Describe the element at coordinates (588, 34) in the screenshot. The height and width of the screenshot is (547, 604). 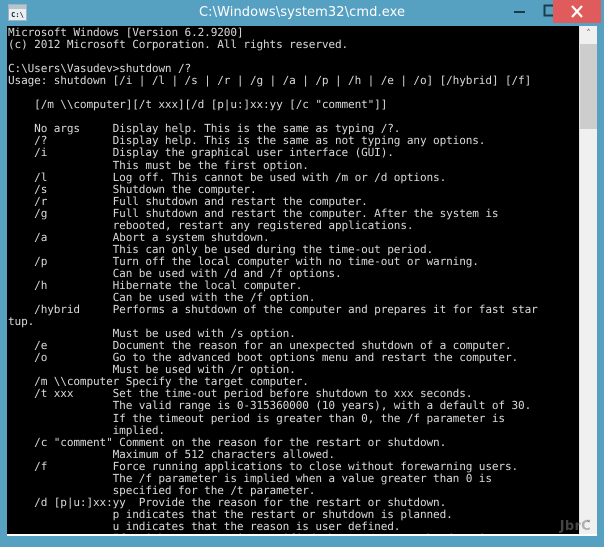
I see `scroll-up-arrow: ˄` at that location.